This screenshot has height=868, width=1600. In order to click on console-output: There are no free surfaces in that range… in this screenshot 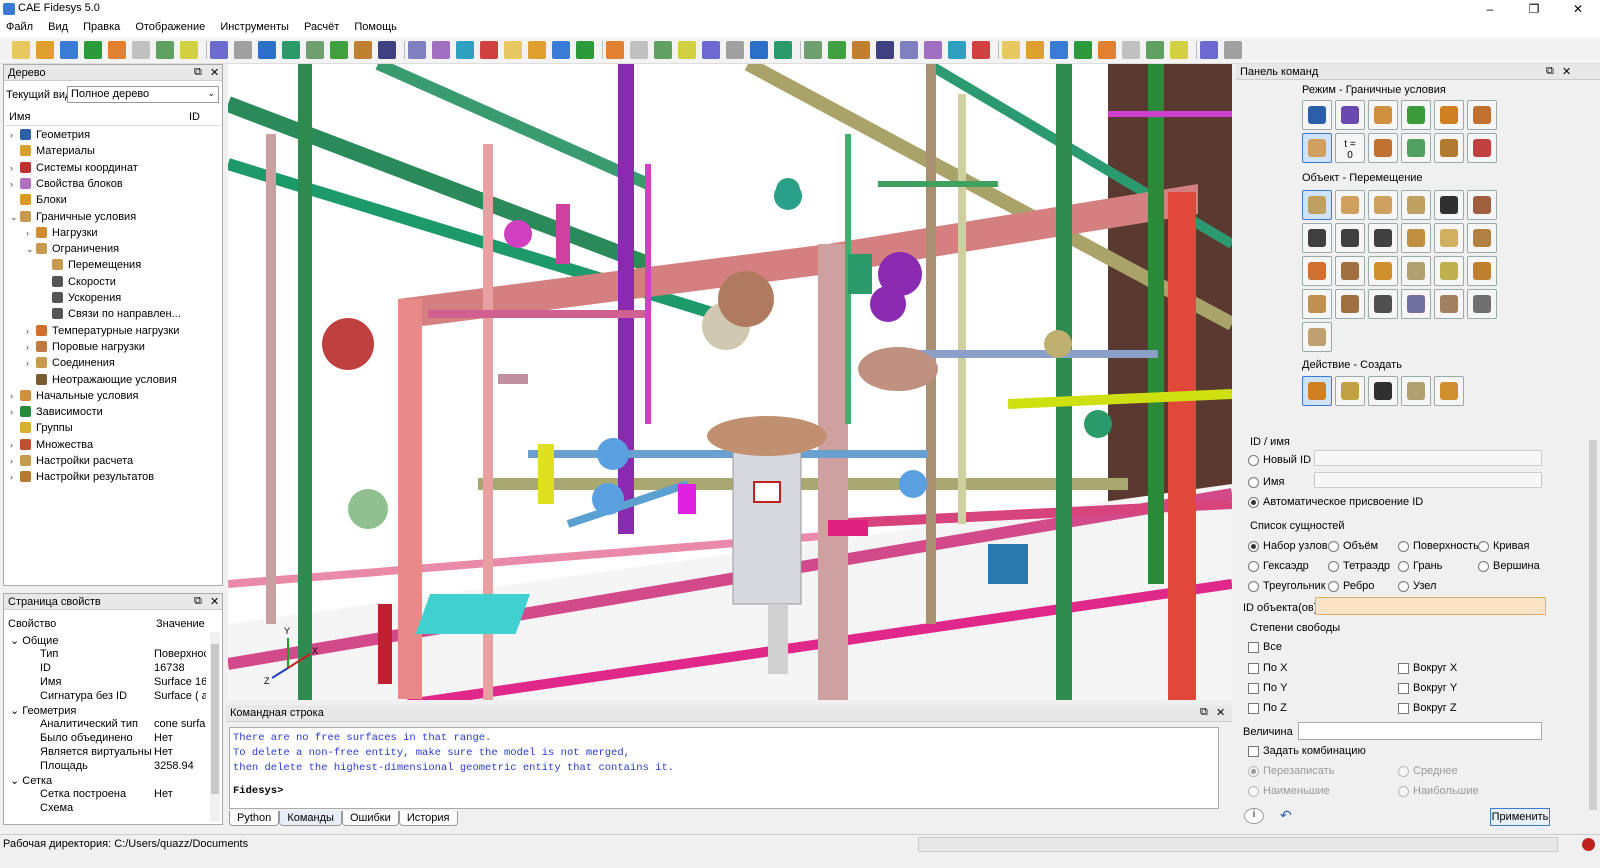, I will do `click(724, 768)`.